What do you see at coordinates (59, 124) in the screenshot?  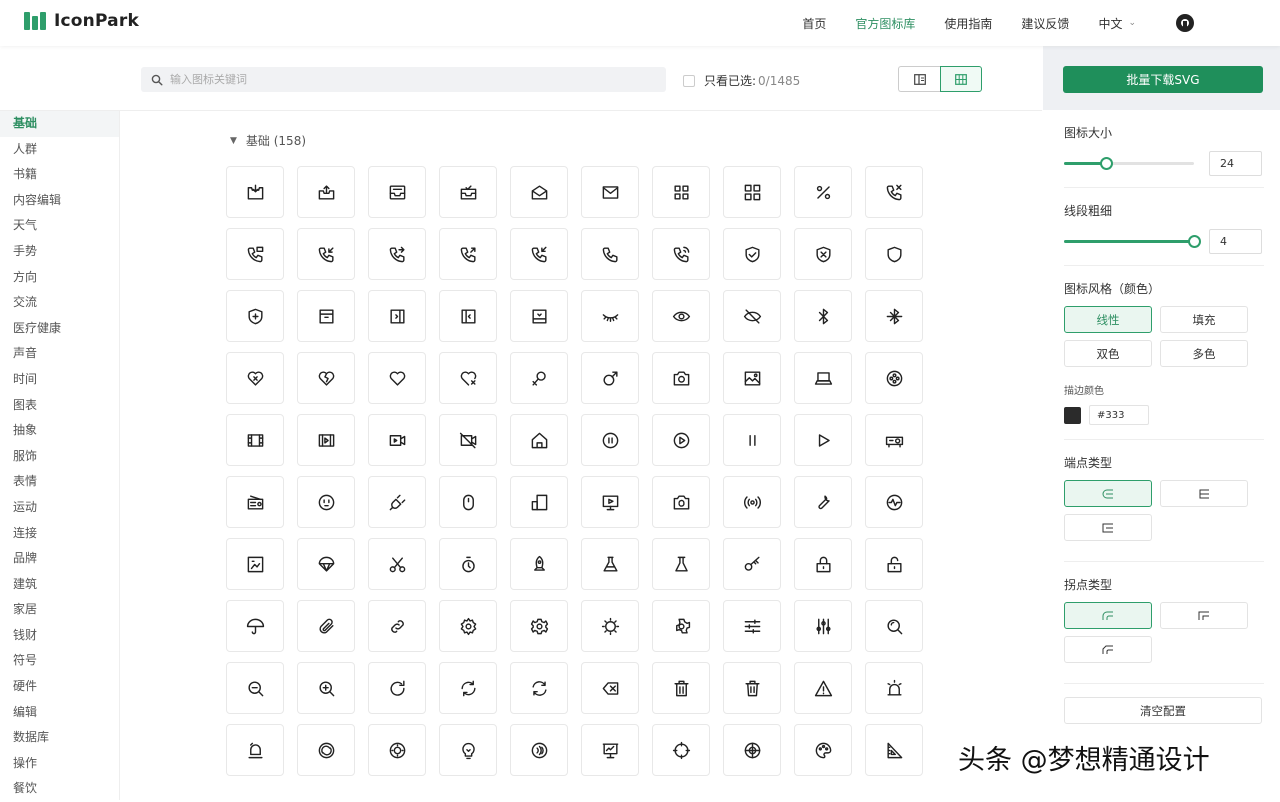 I see `sidebar-item: 基础` at bounding box center [59, 124].